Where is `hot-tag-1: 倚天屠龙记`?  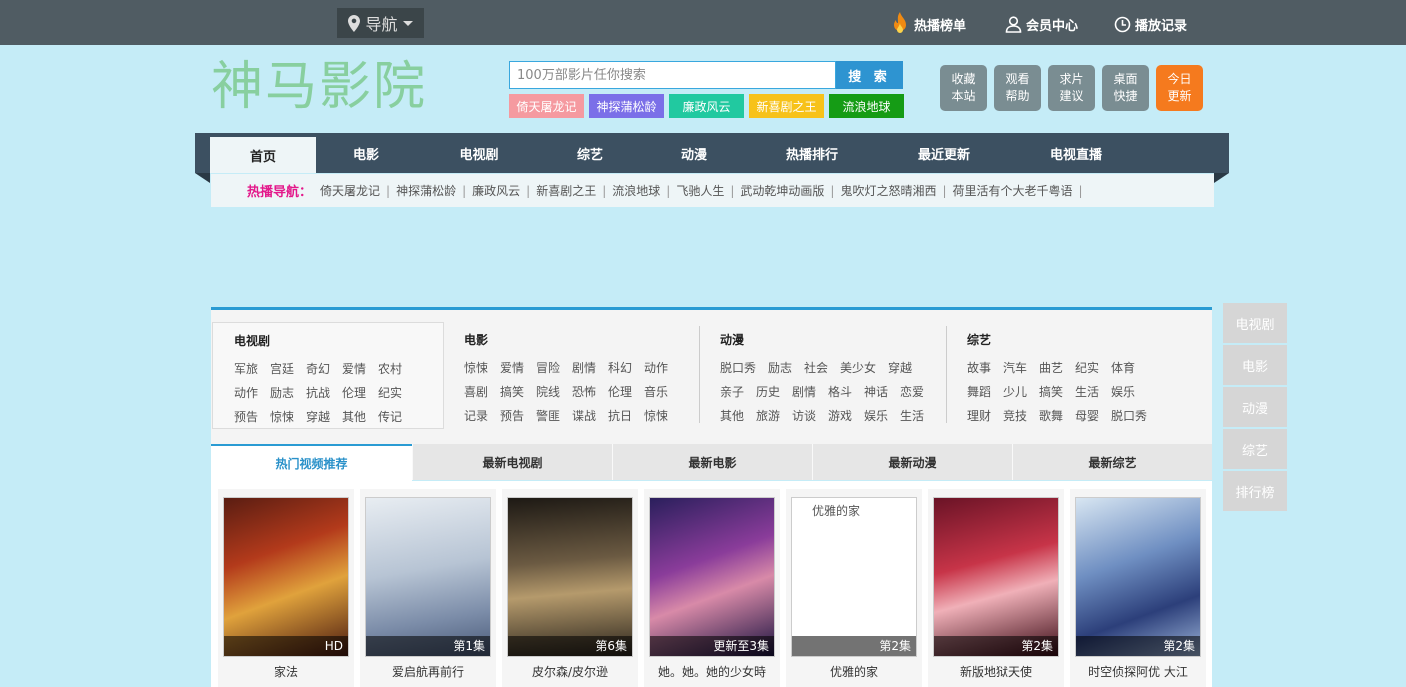
hot-tag-1: 倚天屠龙记 is located at coordinates (546, 106).